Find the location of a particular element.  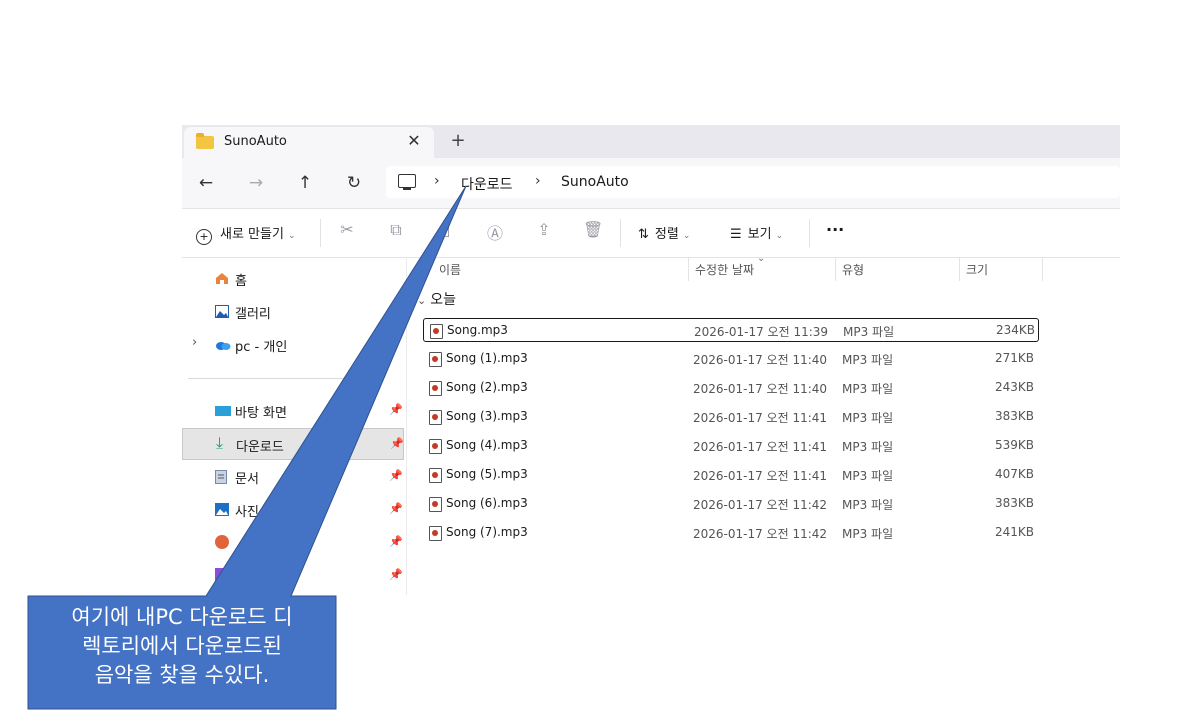

up-button: ↑ is located at coordinates (305, 183).